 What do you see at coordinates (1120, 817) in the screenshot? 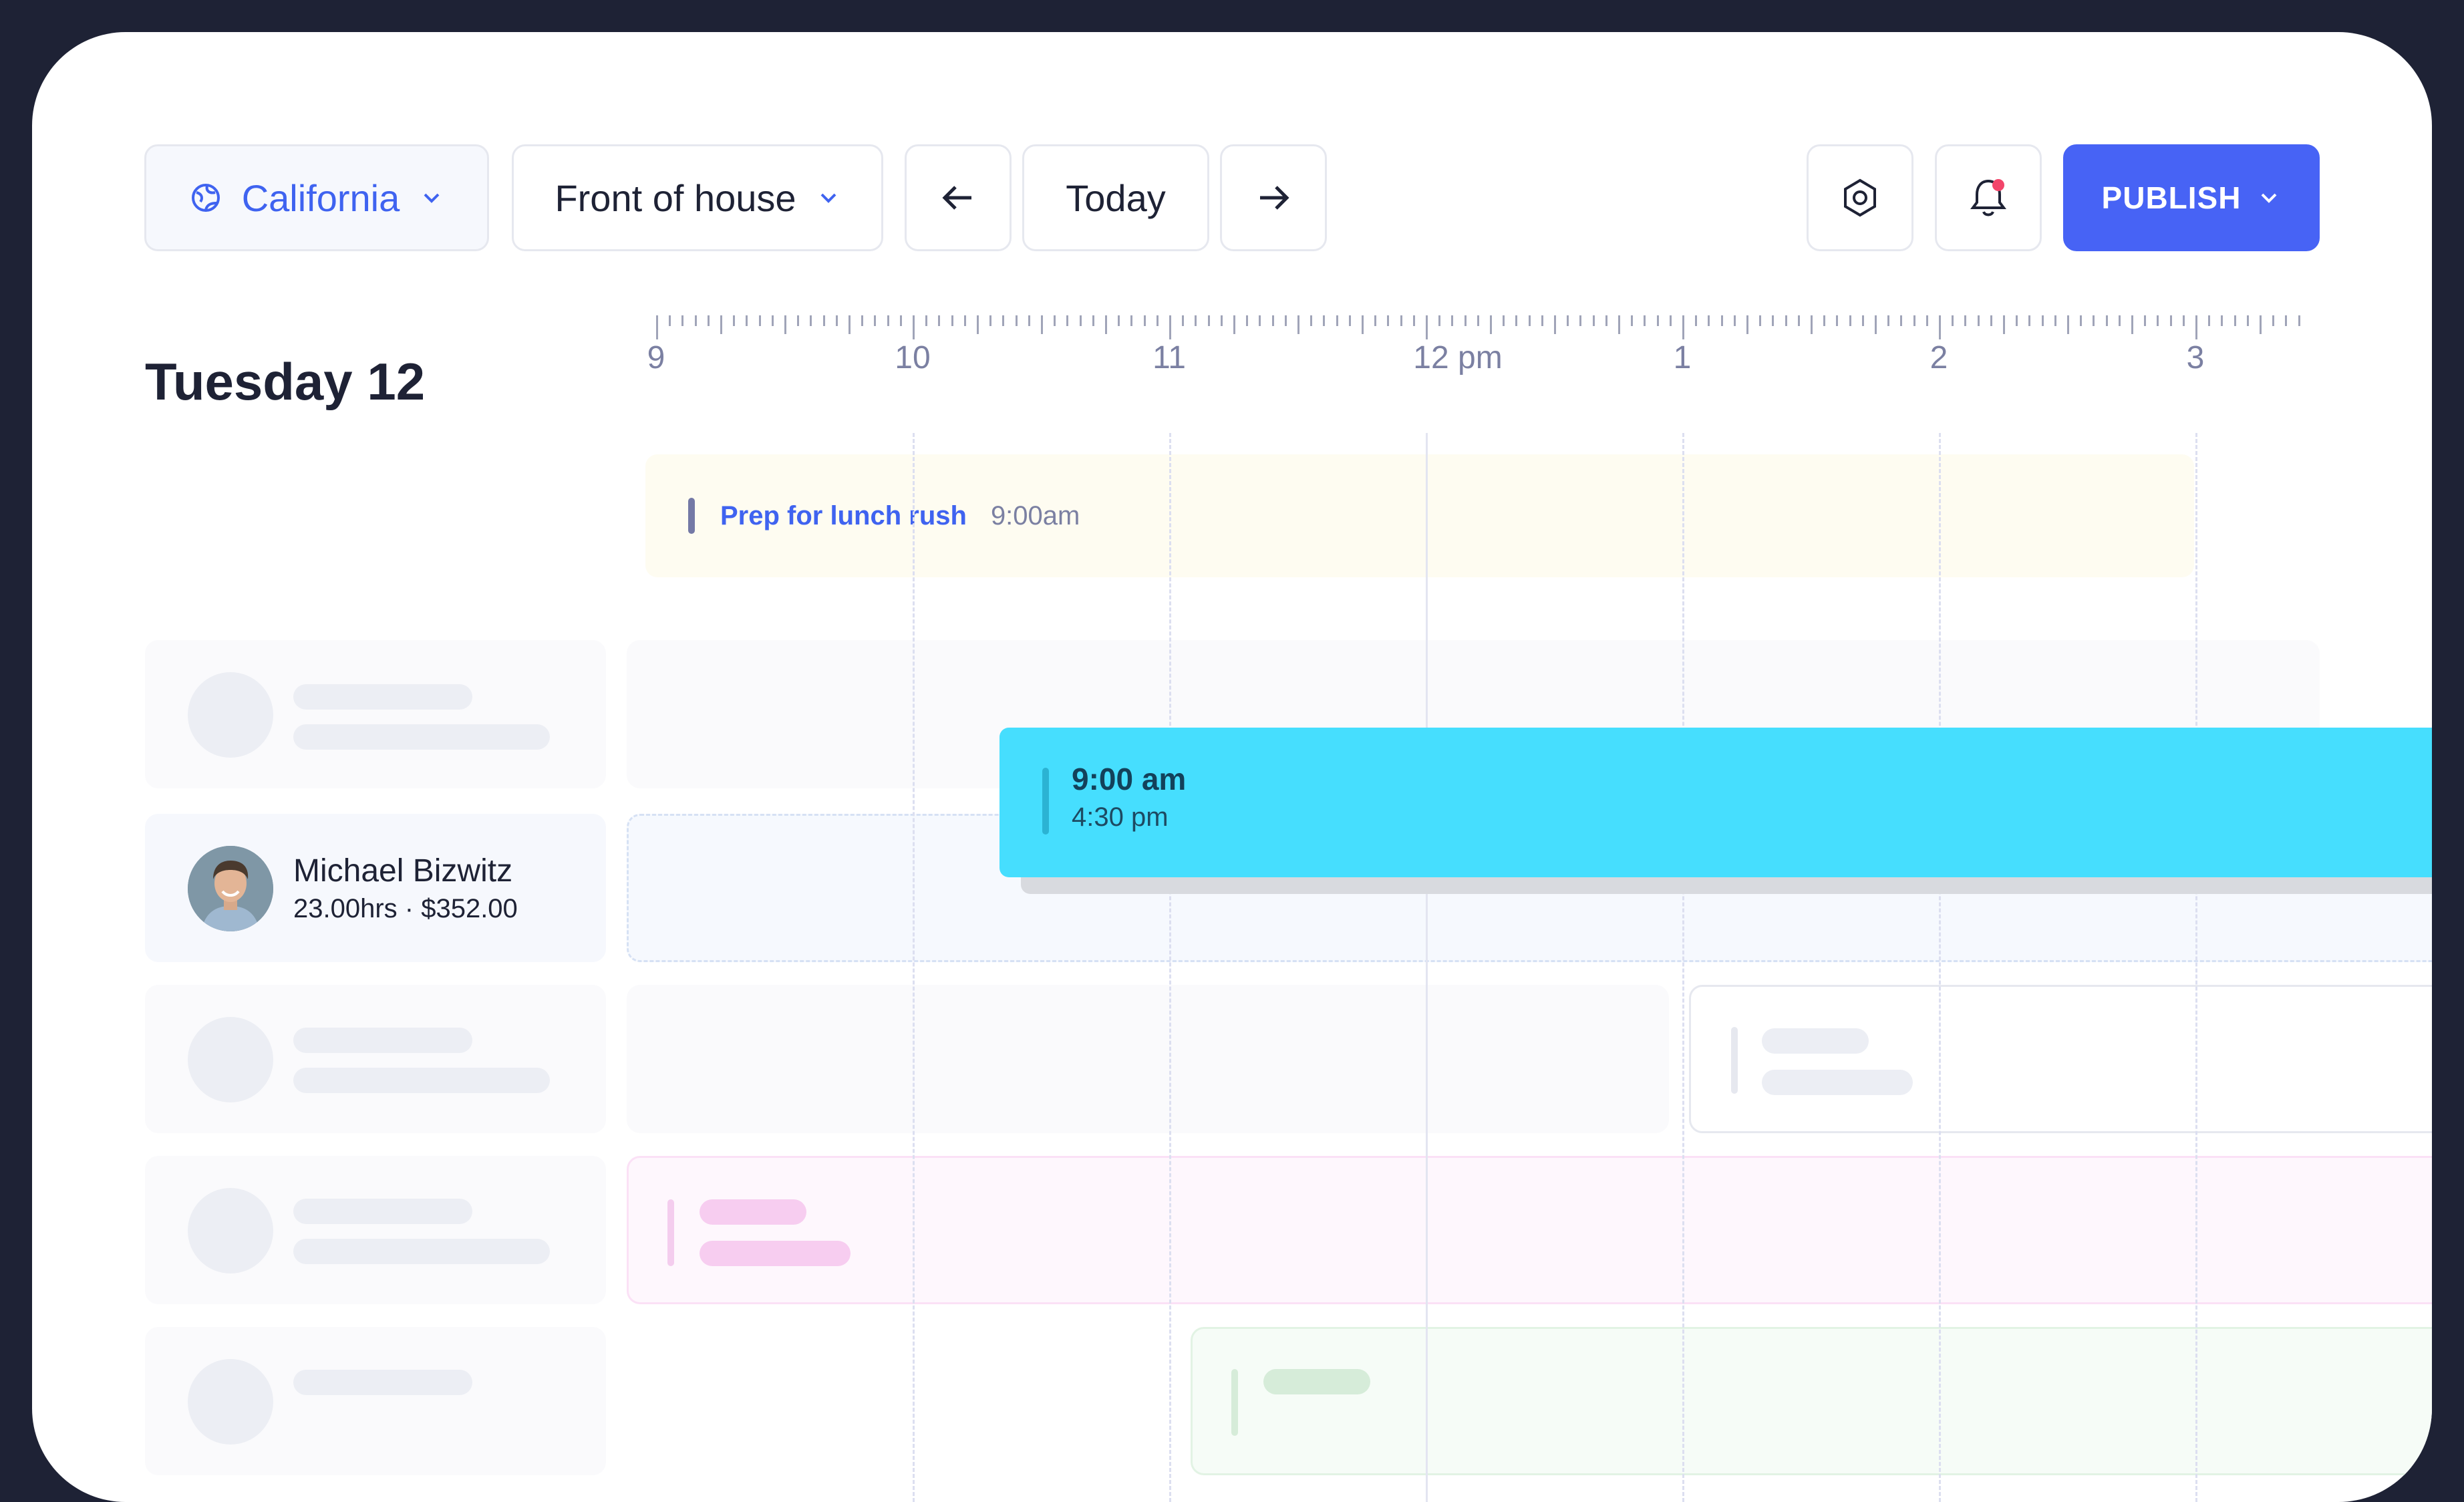
I see `shift-end-time: 4:30 pm` at bounding box center [1120, 817].